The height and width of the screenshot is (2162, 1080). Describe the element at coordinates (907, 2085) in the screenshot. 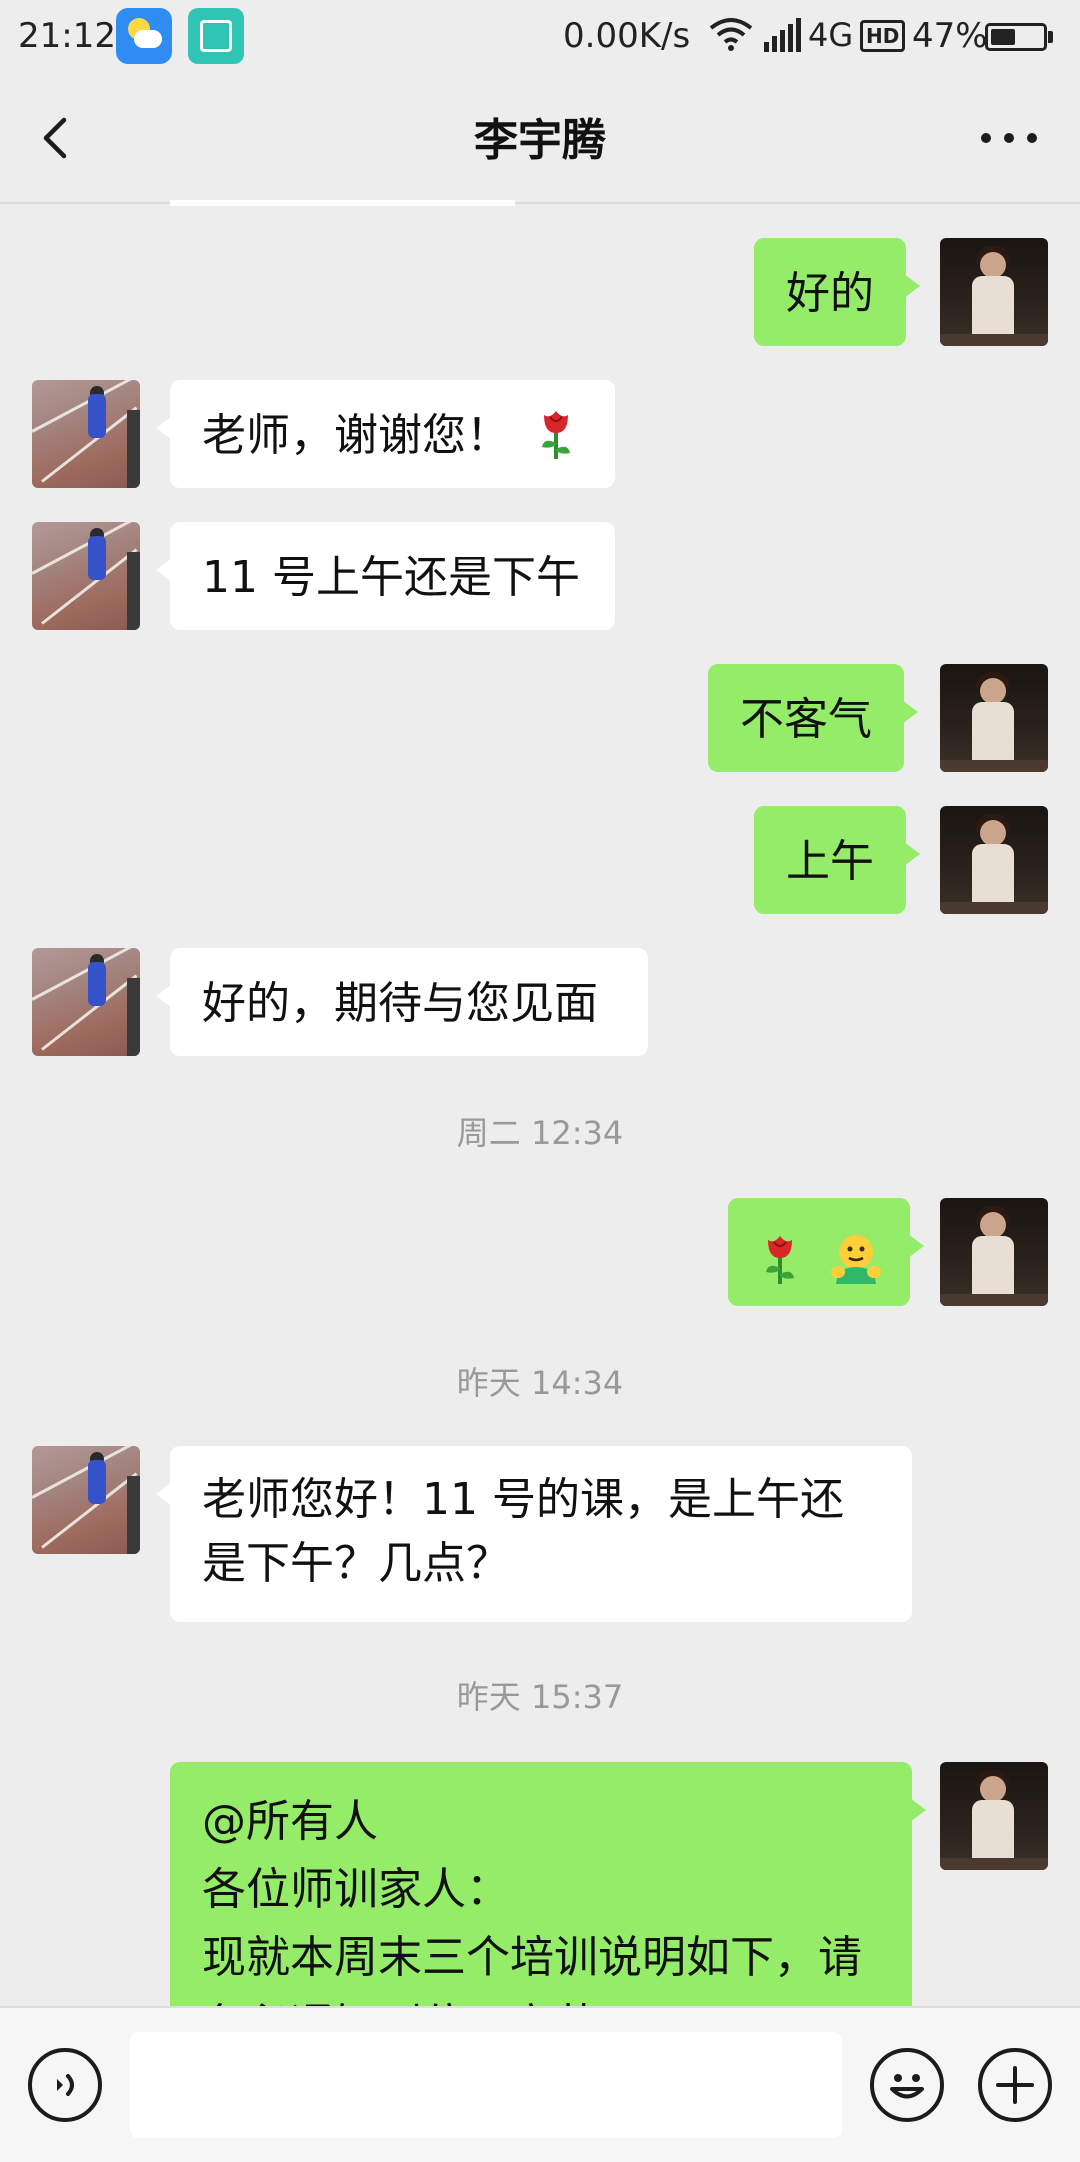

I see `smiley-icon` at that location.